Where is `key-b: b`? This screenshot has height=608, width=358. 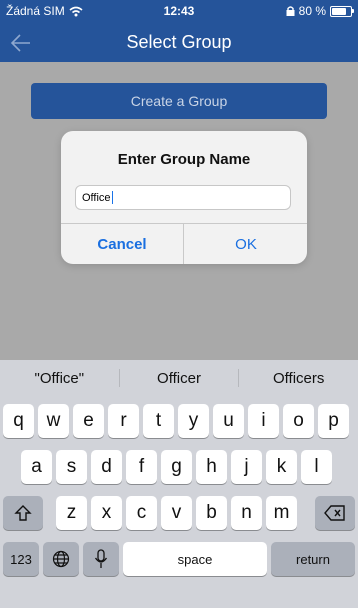 key-b: b is located at coordinates (211, 513).